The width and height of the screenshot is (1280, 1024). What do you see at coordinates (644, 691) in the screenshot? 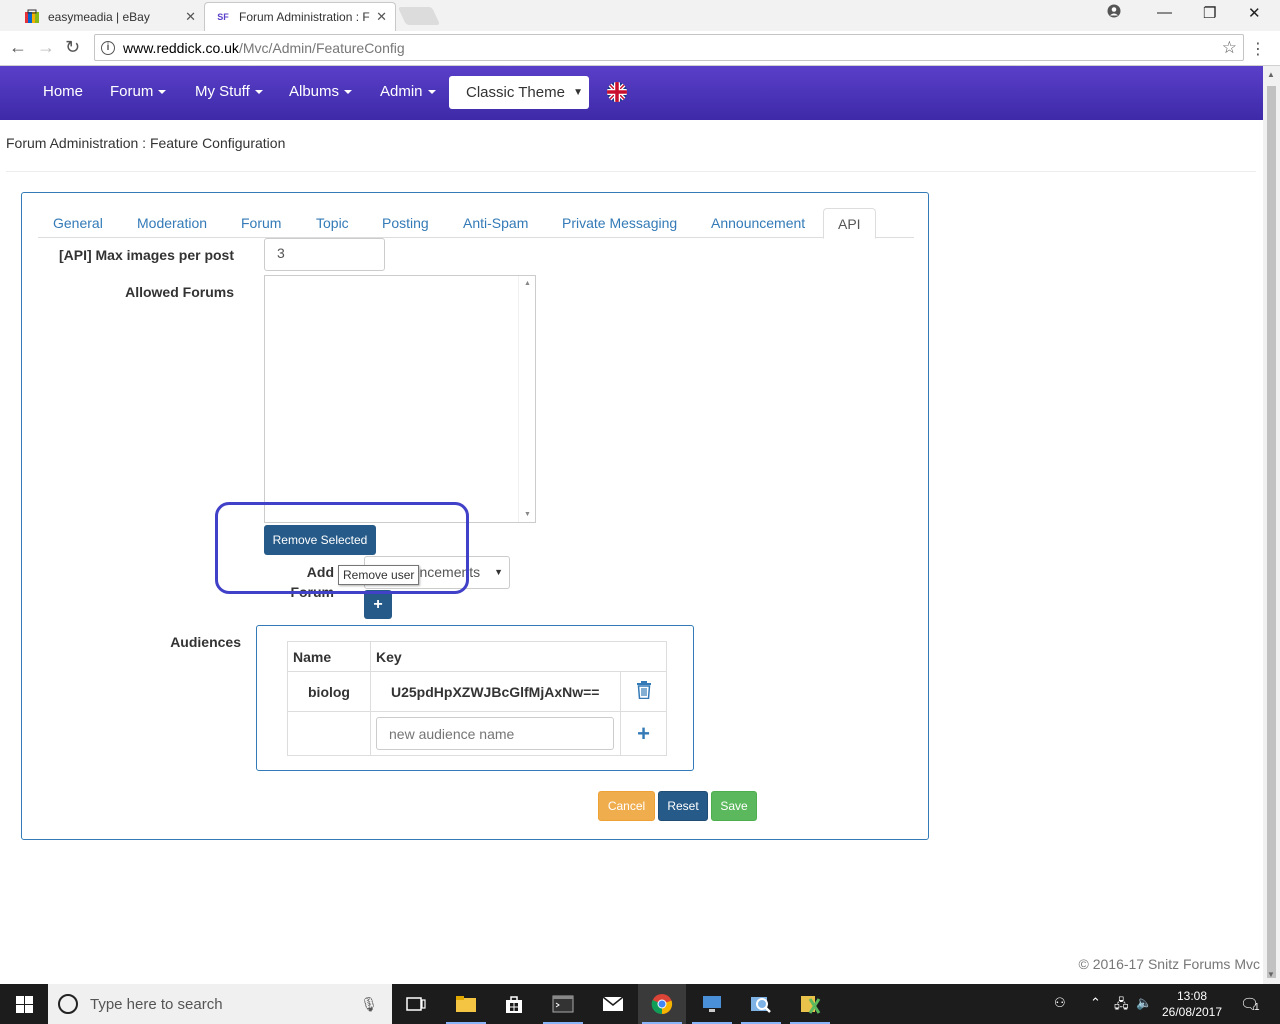
I see `trash-icon` at bounding box center [644, 691].